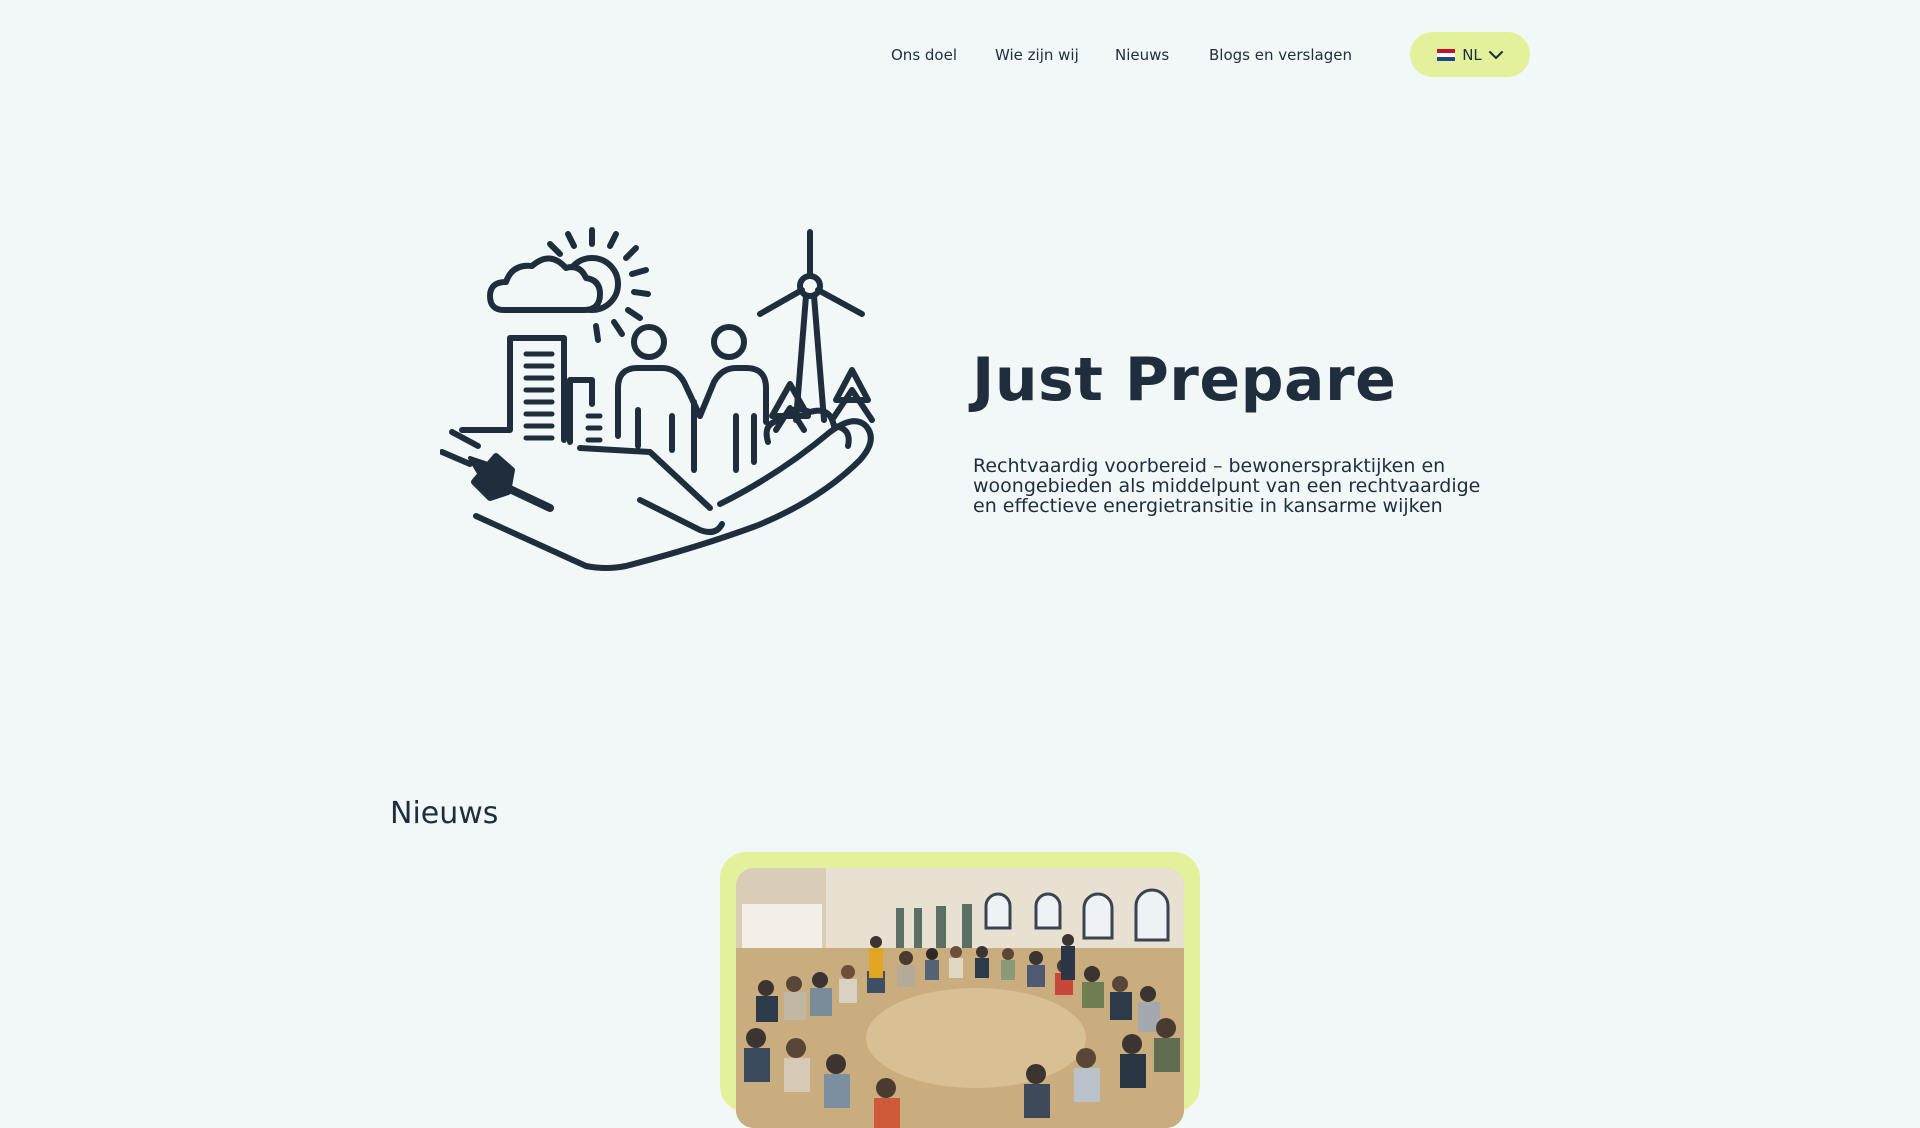 Image resolution: width=1920 pixels, height=1128 pixels. What do you see at coordinates (1446, 54) in the screenshot?
I see `netherlands-flag-icon` at bounding box center [1446, 54].